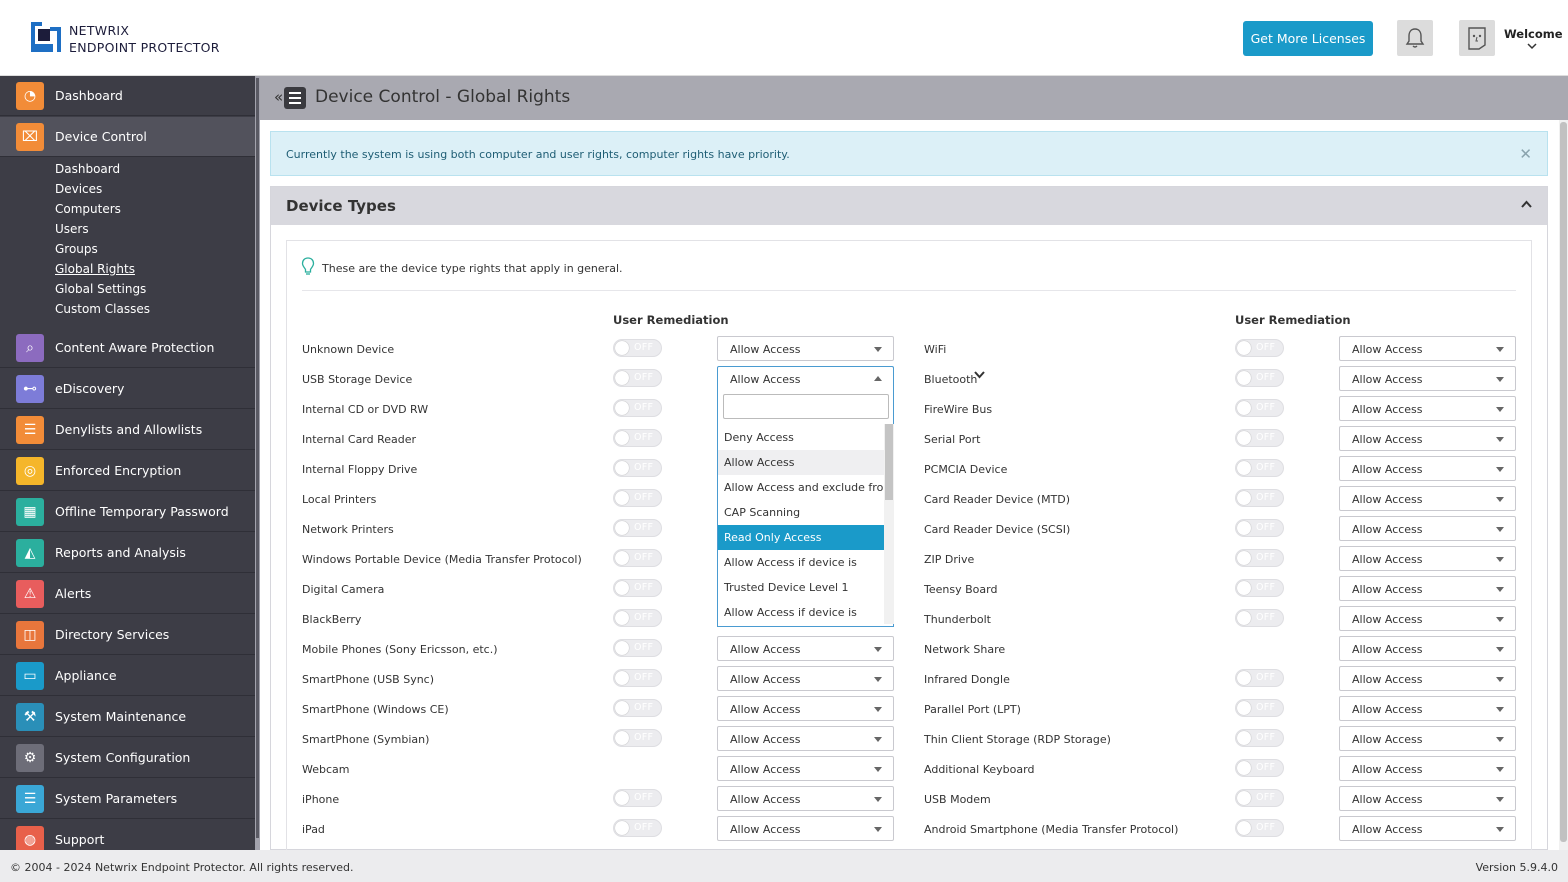 The image size is (1568, 882). What do you see at coordinates (1526, 204) in the screenshot?
I see `chevron-up-icon` at bounding box center [1526, 204].